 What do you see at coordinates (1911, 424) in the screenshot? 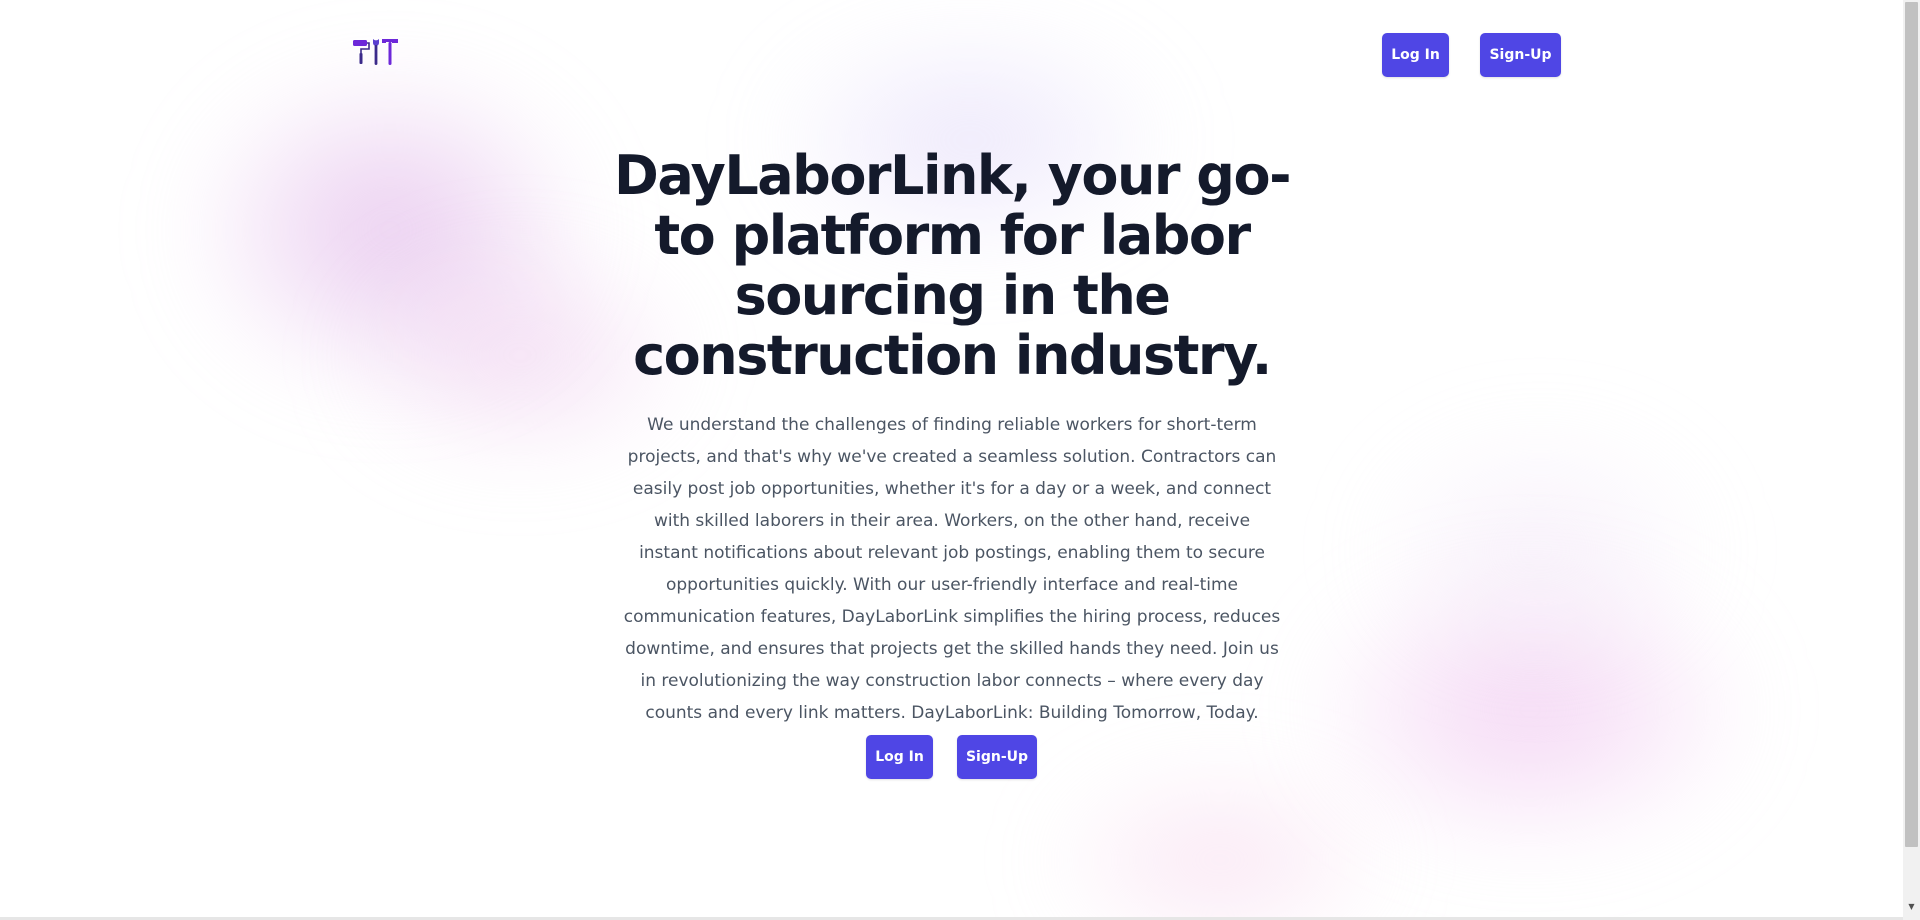
I see `scrollbar-thumb` at bounding box center [1911, 424].